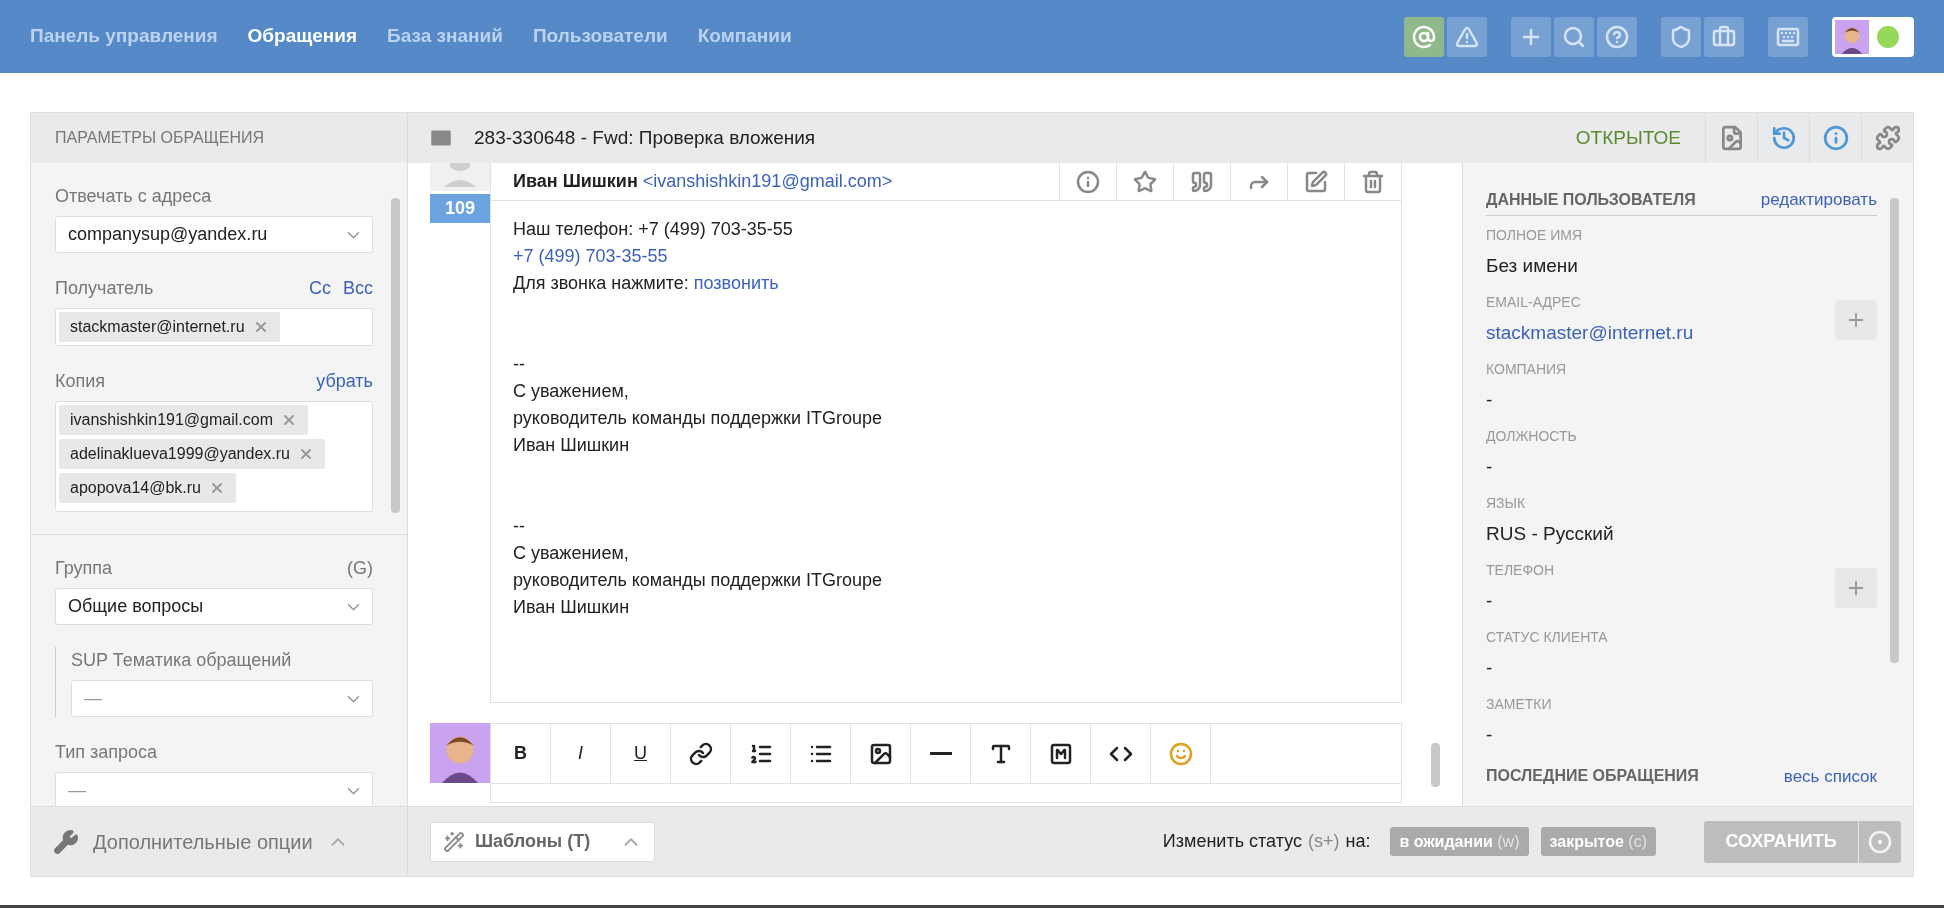 The width and height of the screenshot is (1944, 908). What do you see at coordinates (1534, 236) in the screenshot?
I see `field-label: ПОЛНОЕ ИМЯ` at bounding box center [1534, 236].